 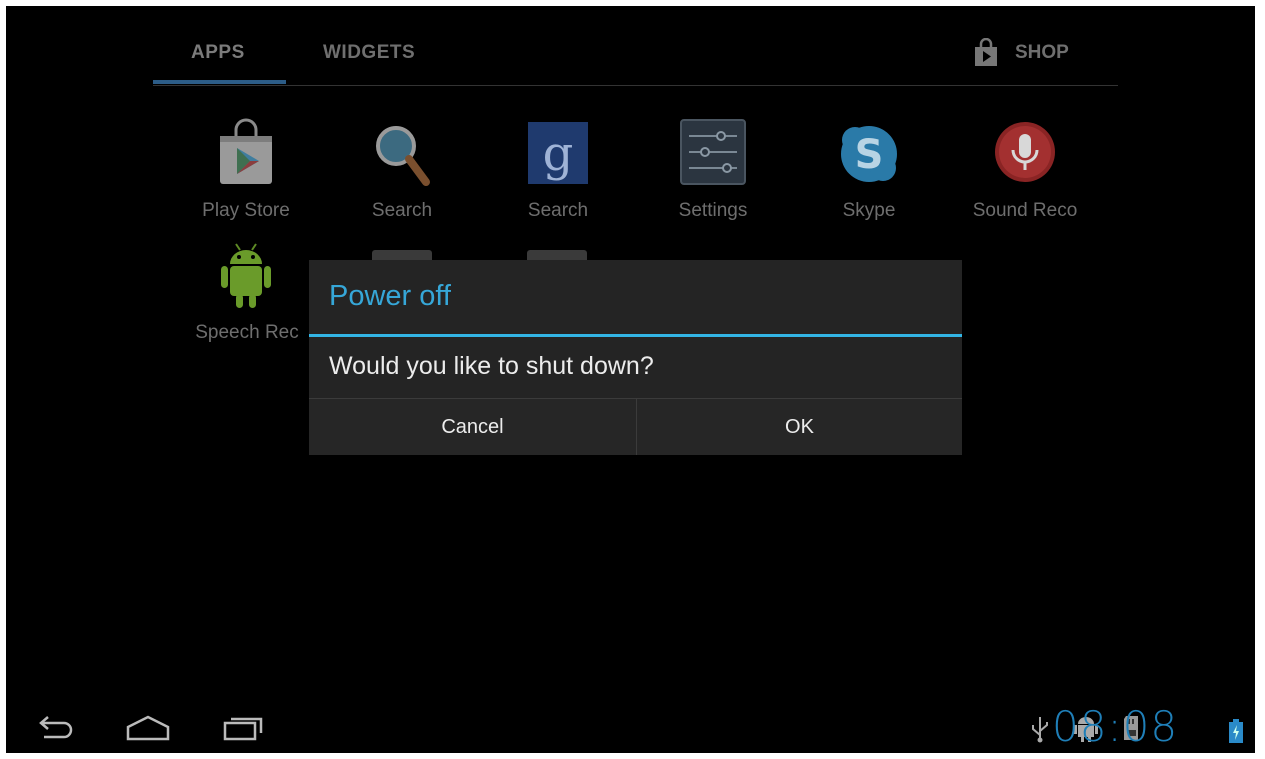 I want to click on google-search-icon: g, so click(x=558, y=154).